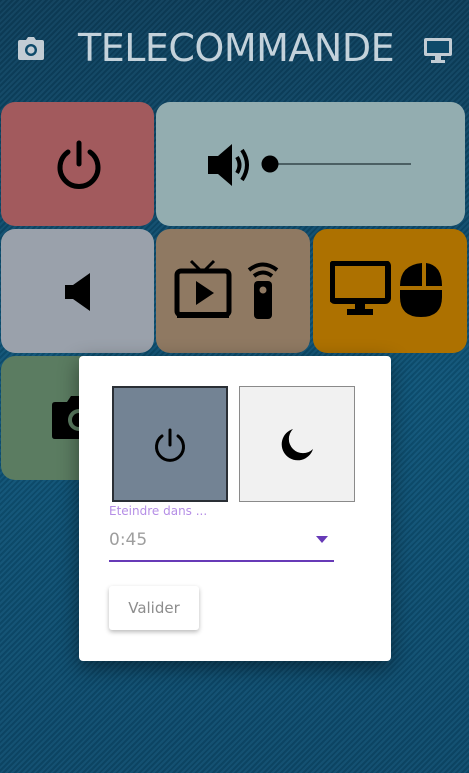 The image size is (469, 773). I want to click on dropdown-arrow-icon, so click(322, 539).